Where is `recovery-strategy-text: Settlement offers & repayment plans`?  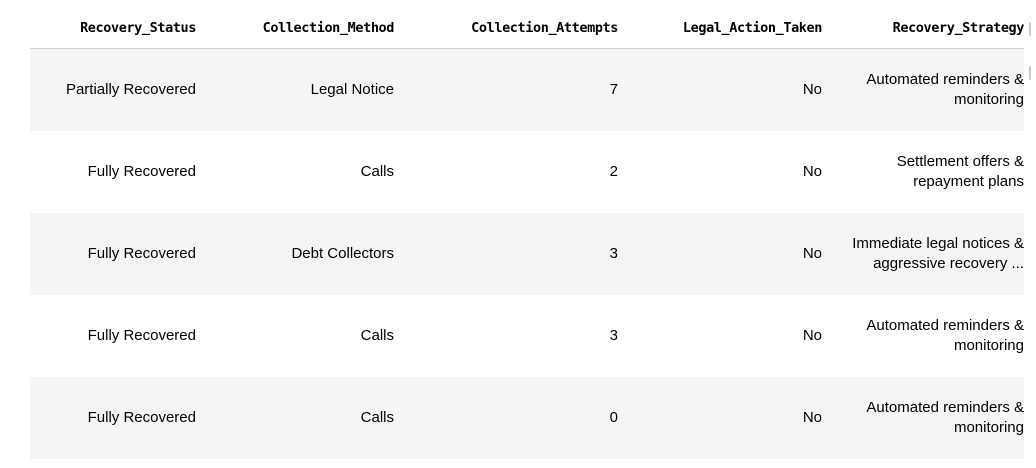 recovery-strategy-text: Settlement offers & repayment plans is located at coordinates (960, 171).